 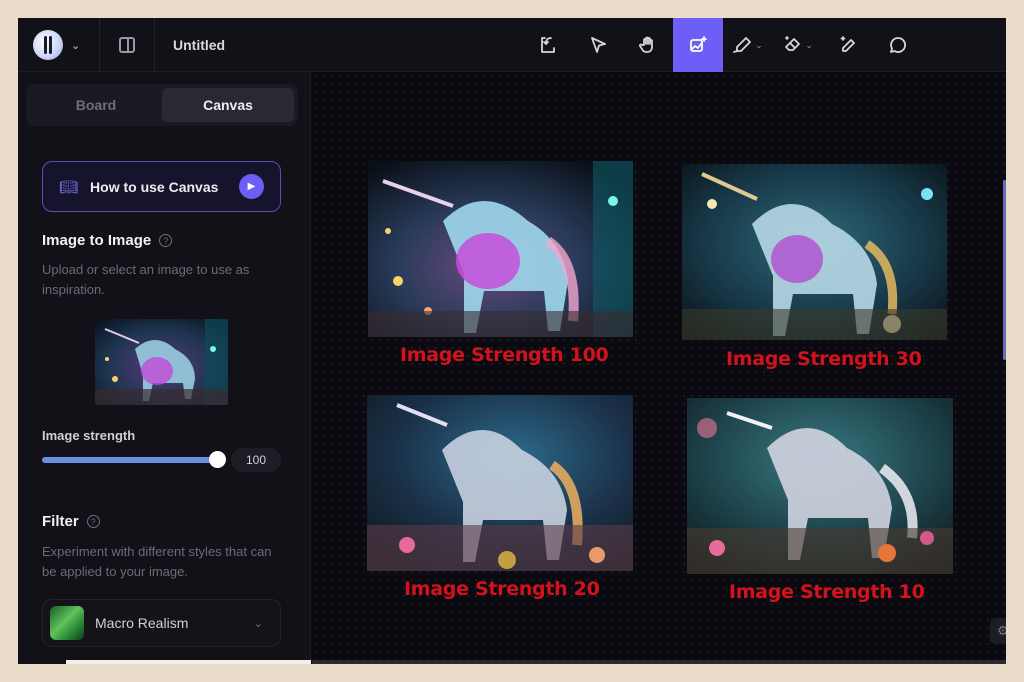 What do you see at coordinates (502, 589) in the screenshot?
I see `image-caption: Image Strength 20` at bounding box center [502, 589].